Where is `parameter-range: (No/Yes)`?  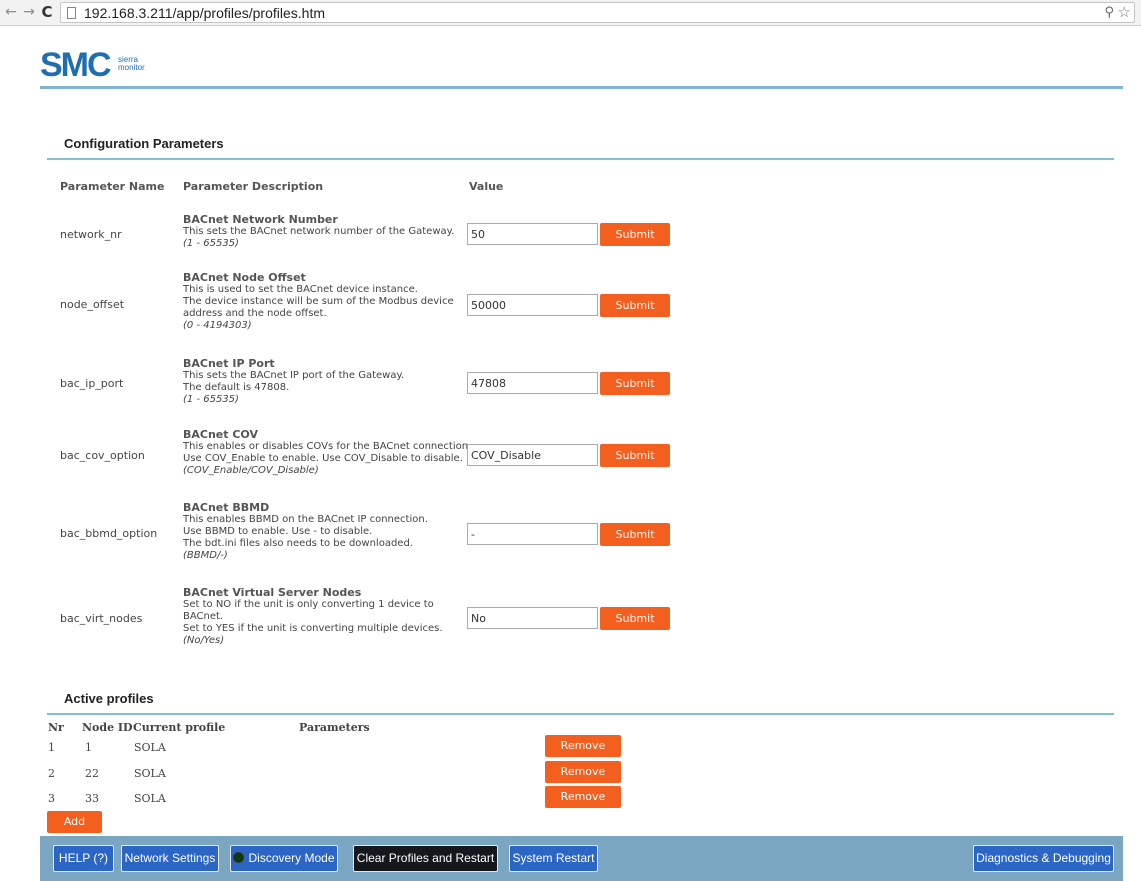 parameter-range: (No/Yes) is located at coordinates (204, 640).